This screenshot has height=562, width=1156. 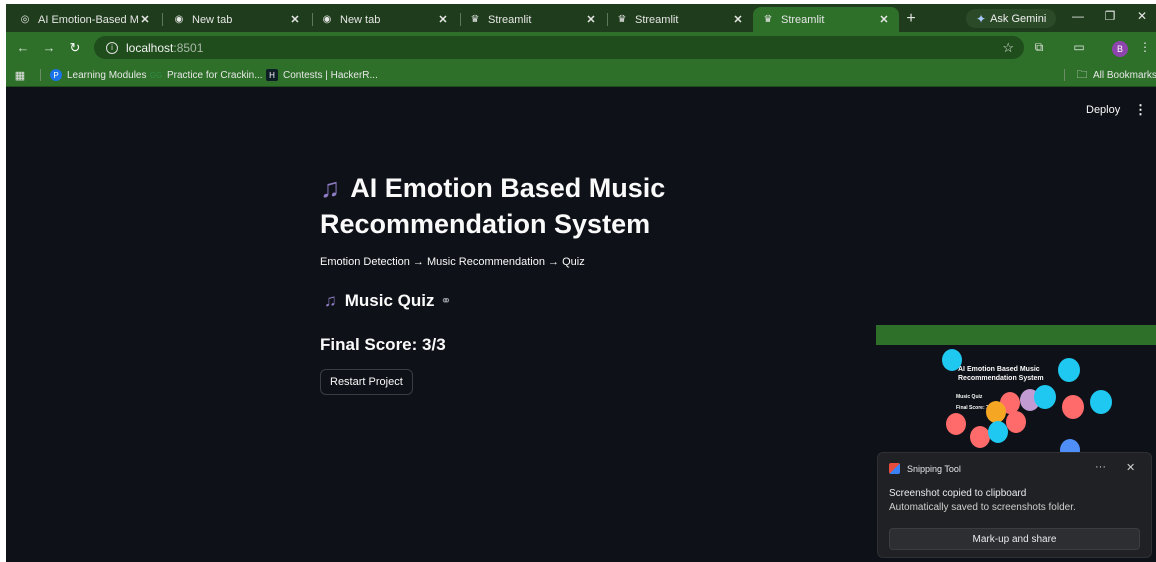 What do you see at coordinates (25, 19) in the screenshot?
I see `chrome-circle-icon: ◎` at bounding box center [25, 19].